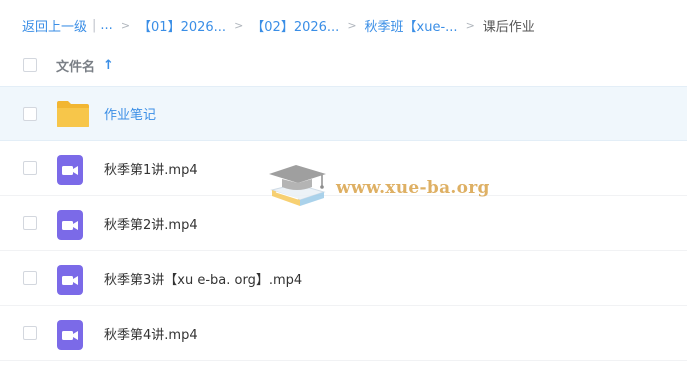 Image resolution: width=687 pixels, height=374 pixels. I want to click on list-header: 文件名 ↑, so click(343, 65).